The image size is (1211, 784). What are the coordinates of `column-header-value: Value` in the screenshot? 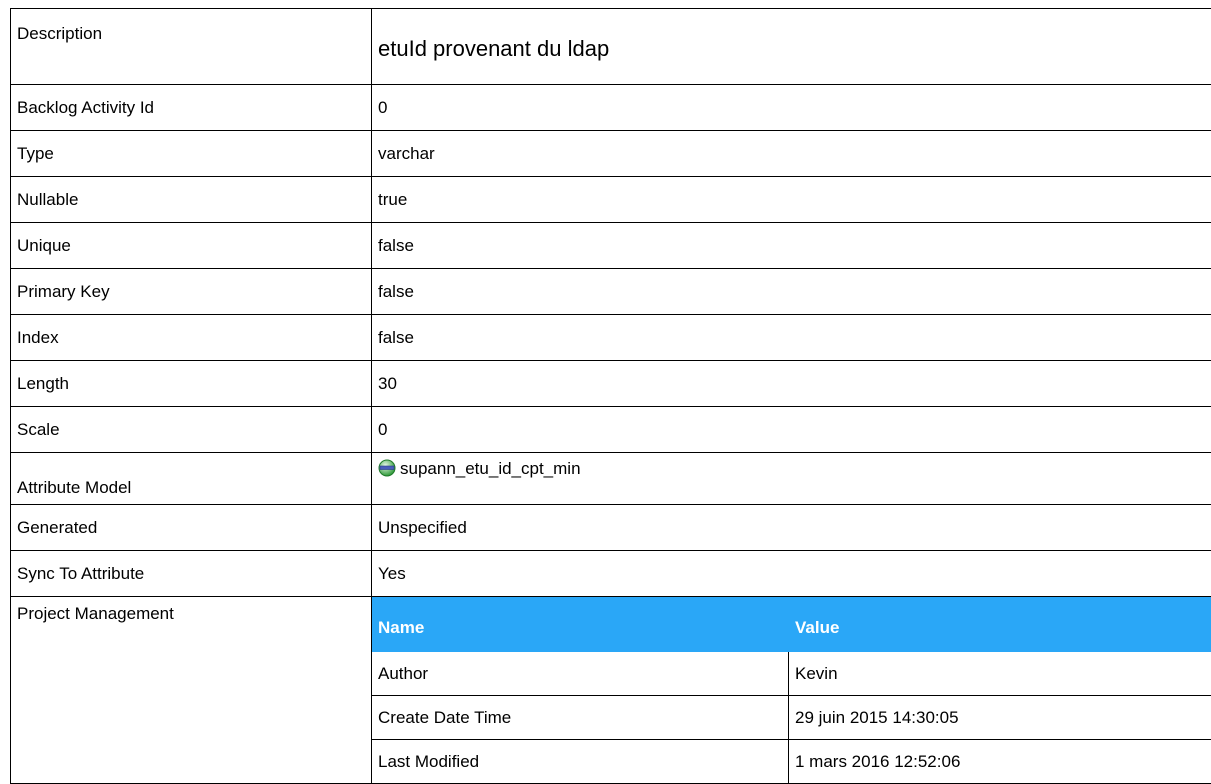 It's located at (1000, 624).